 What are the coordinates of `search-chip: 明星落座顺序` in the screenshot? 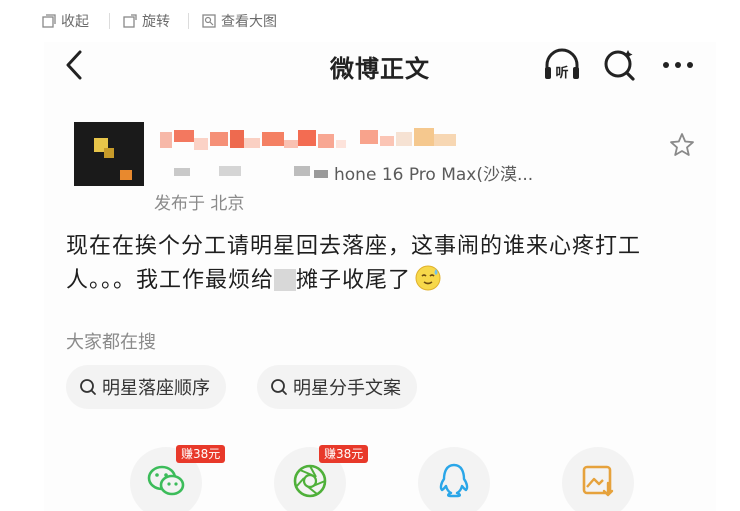 It's located at (146, 387).